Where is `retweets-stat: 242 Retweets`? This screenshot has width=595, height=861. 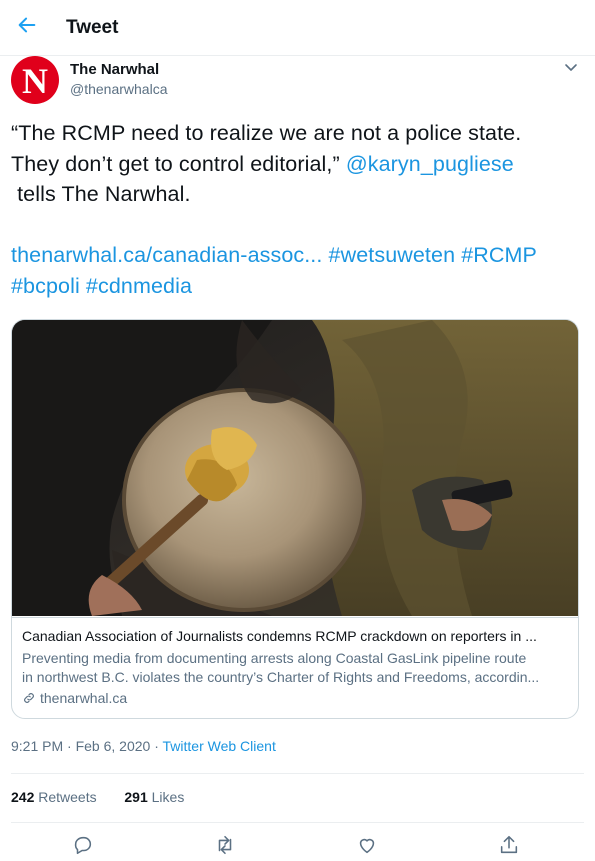
retweets-stat: 242 Retweets is located at coordinates (54, 797).